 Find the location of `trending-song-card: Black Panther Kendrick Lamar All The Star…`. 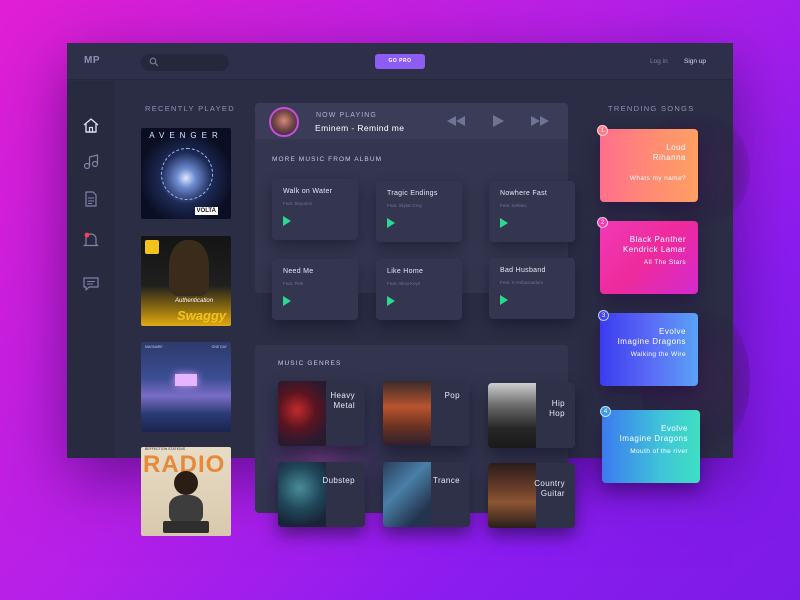

trending-song-card: Black Panther Kendrick Lamar All The Star… is located at coordinates (649, 257).